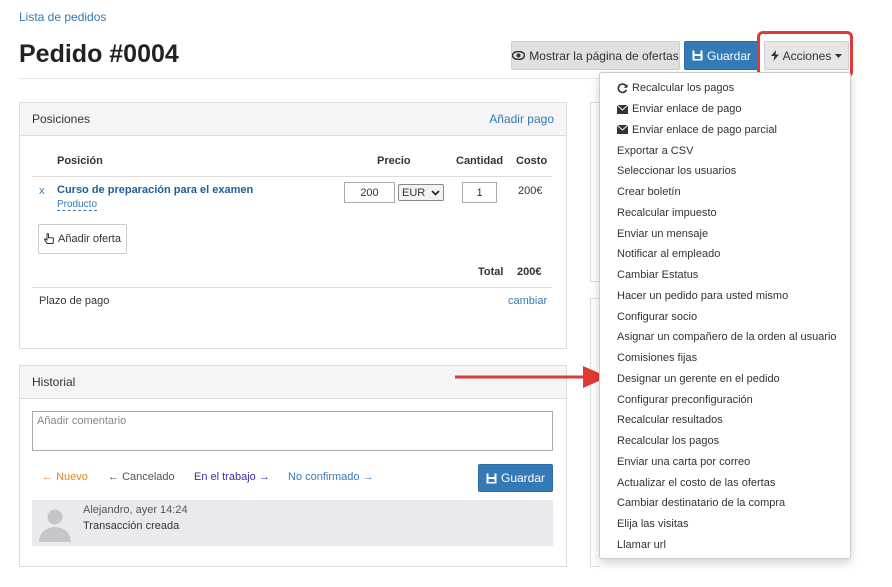  What do you see at coordinates (55, 523) in the screenshot?
I see `avatar` at bounding box center [55, 523].